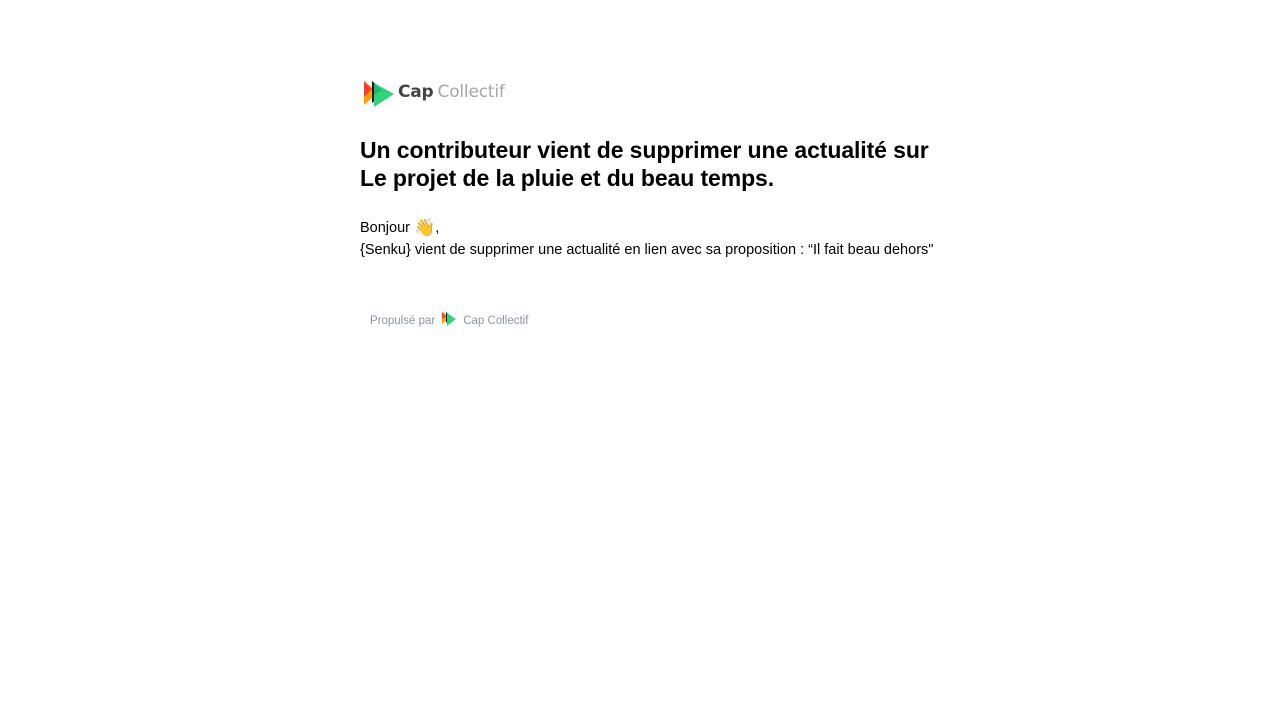 The image size is (1280, 720). What do you see at coordinates (385, 228) in the screenshot?
I see `greeting-text: Bonjour` at bounding box center [385, 228].